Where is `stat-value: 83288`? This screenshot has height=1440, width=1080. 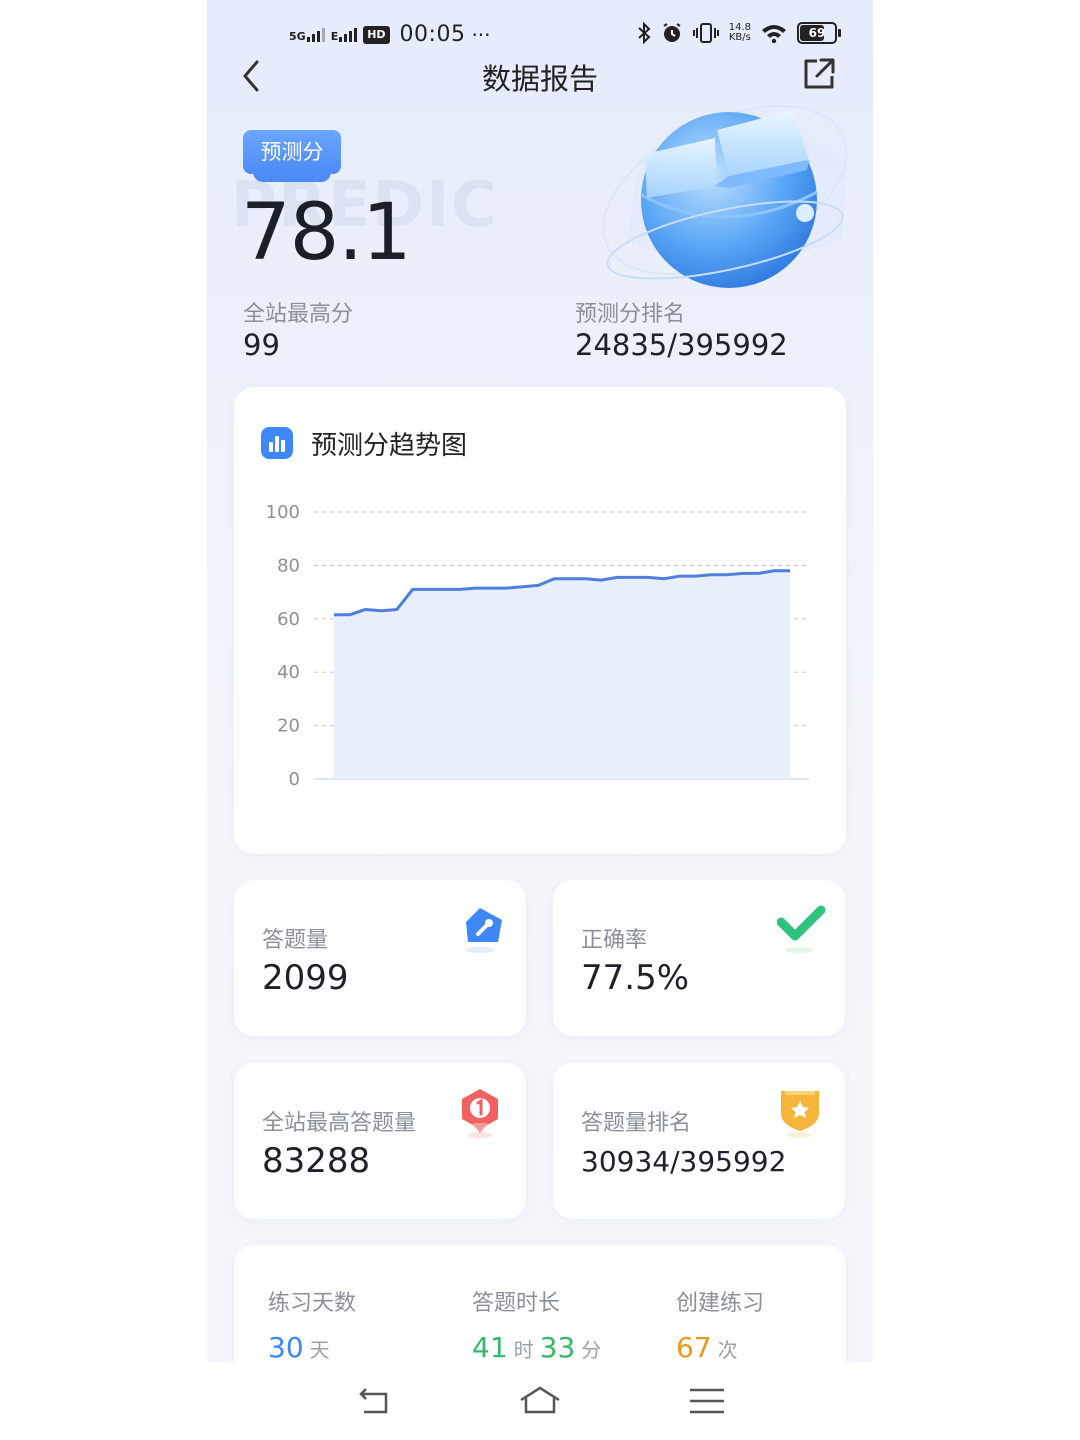 stat-value: 83288 is located at coordinates (316, 1161).